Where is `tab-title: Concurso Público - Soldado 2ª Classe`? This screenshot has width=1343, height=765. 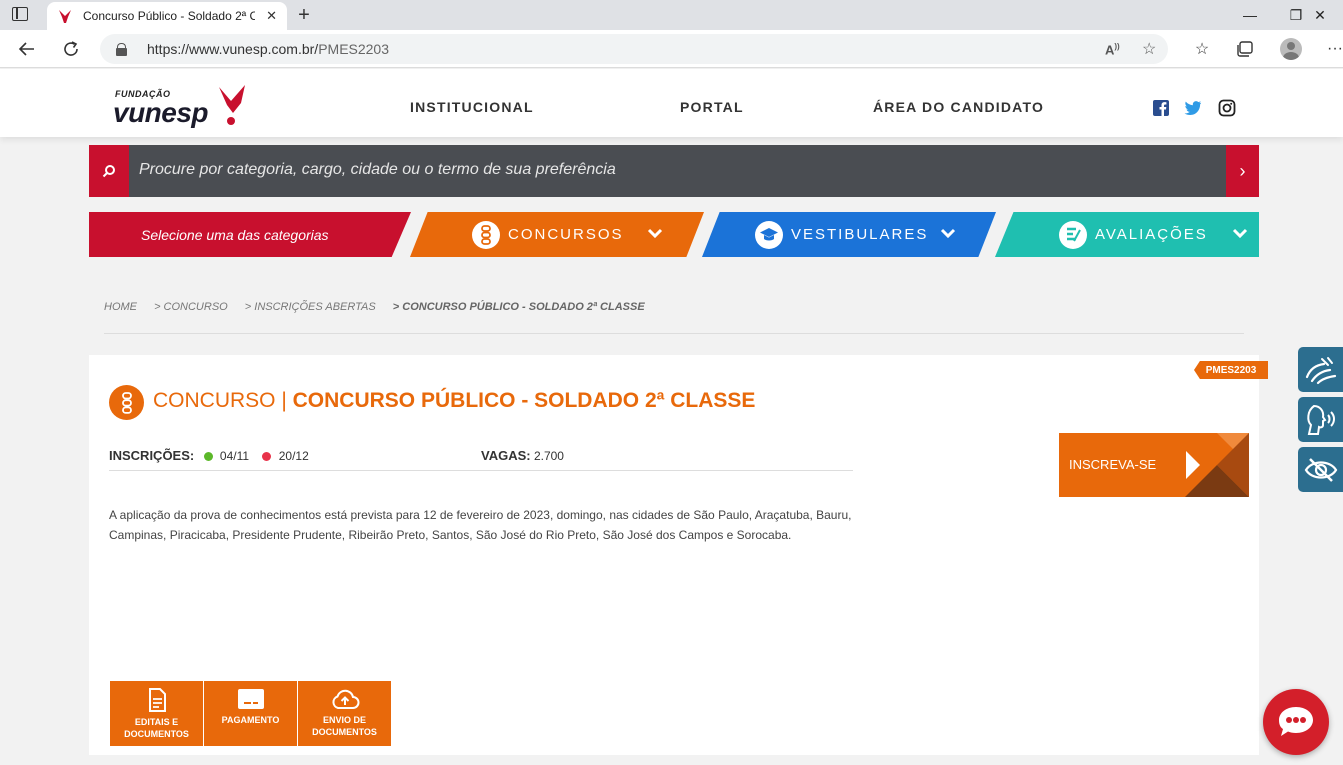
tab-title: Concurso Público - Soldado 2ª Classe is located at coordinates (169, 16).